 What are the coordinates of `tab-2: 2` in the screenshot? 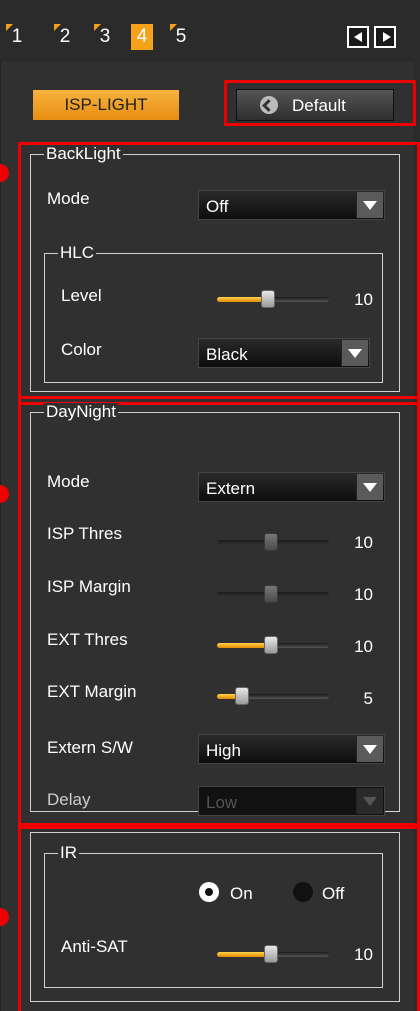 It's located at (65, 37).